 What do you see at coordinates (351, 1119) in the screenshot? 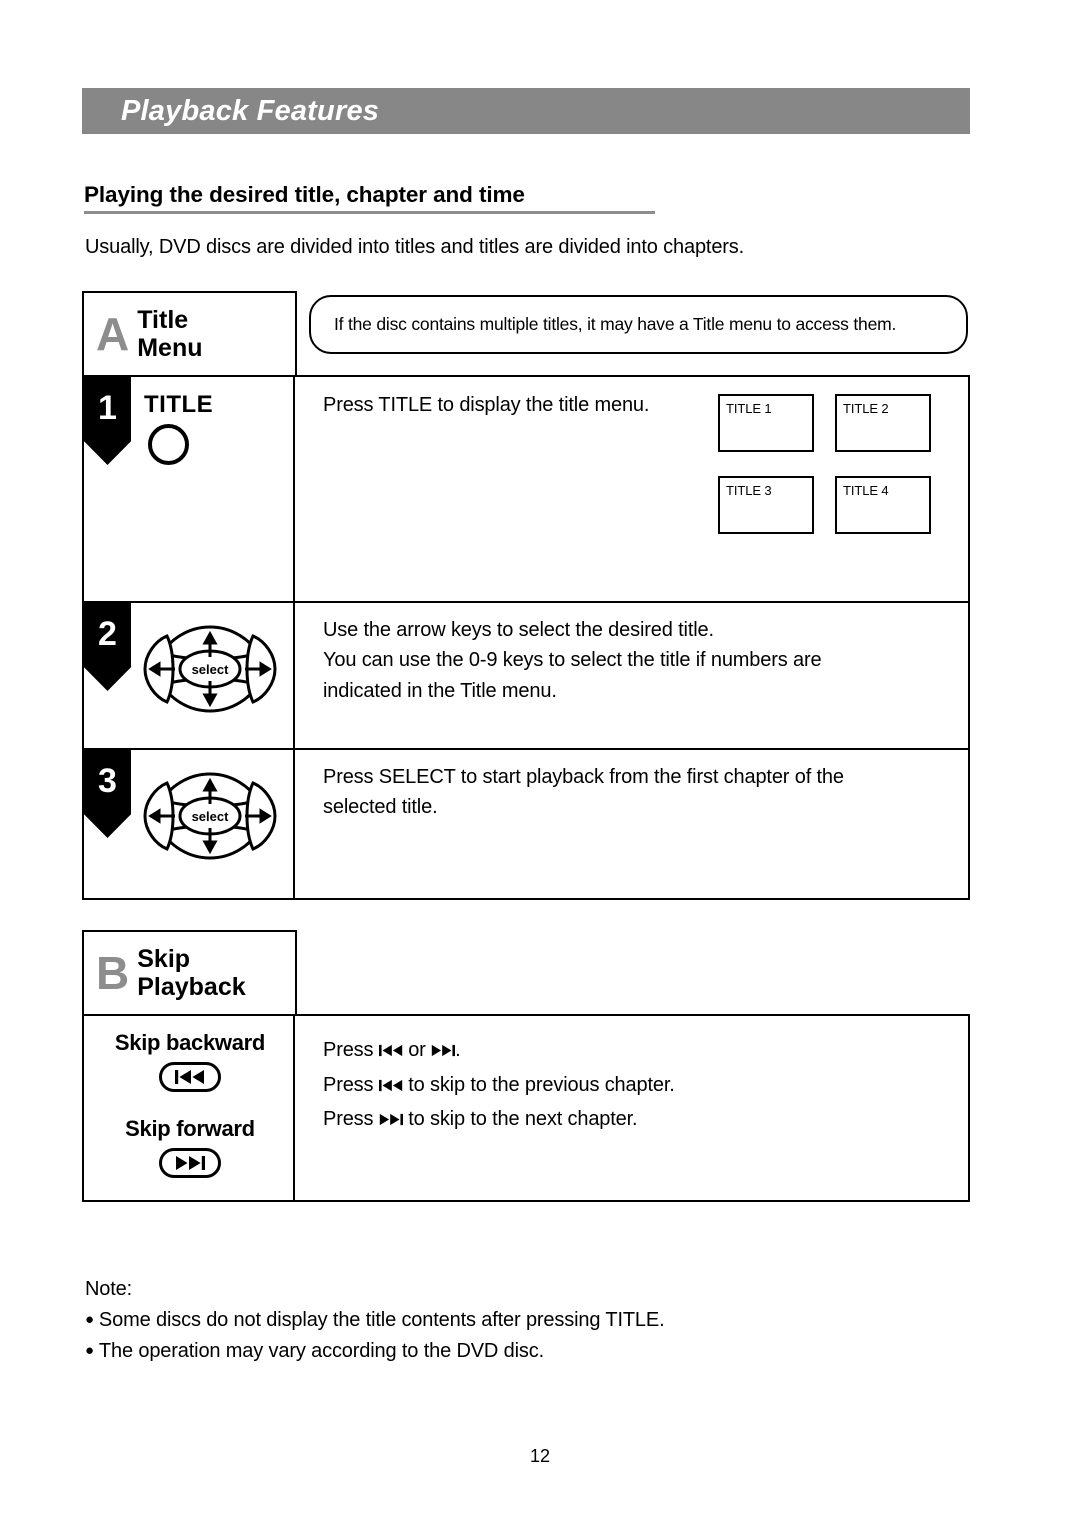
I see `line3-pre: Press` at bounding box center [351, 1119].